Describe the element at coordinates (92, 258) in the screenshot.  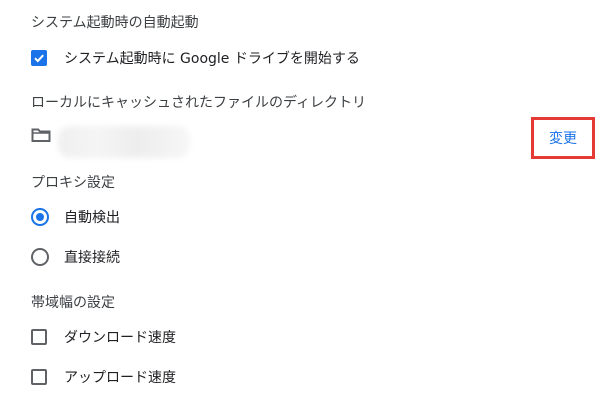
I see `direct-connection-label: 直接接続` at that location.